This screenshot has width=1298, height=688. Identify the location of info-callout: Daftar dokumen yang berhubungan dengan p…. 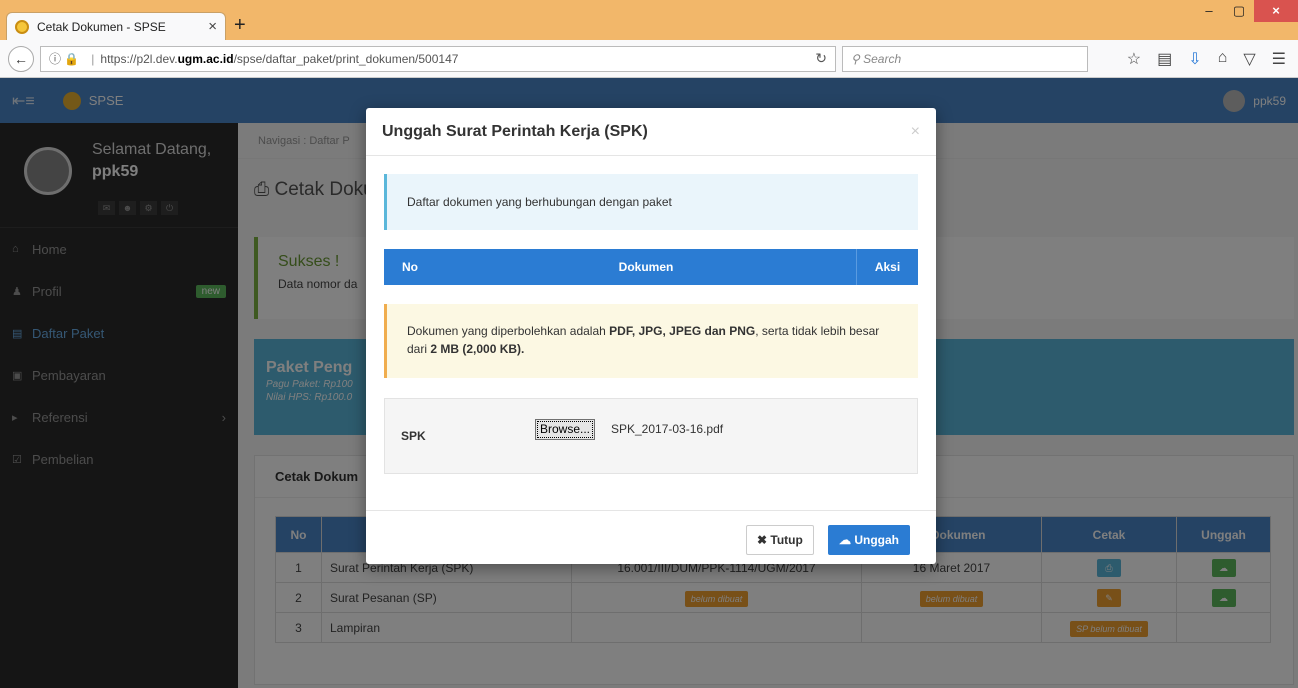
(651, 202).